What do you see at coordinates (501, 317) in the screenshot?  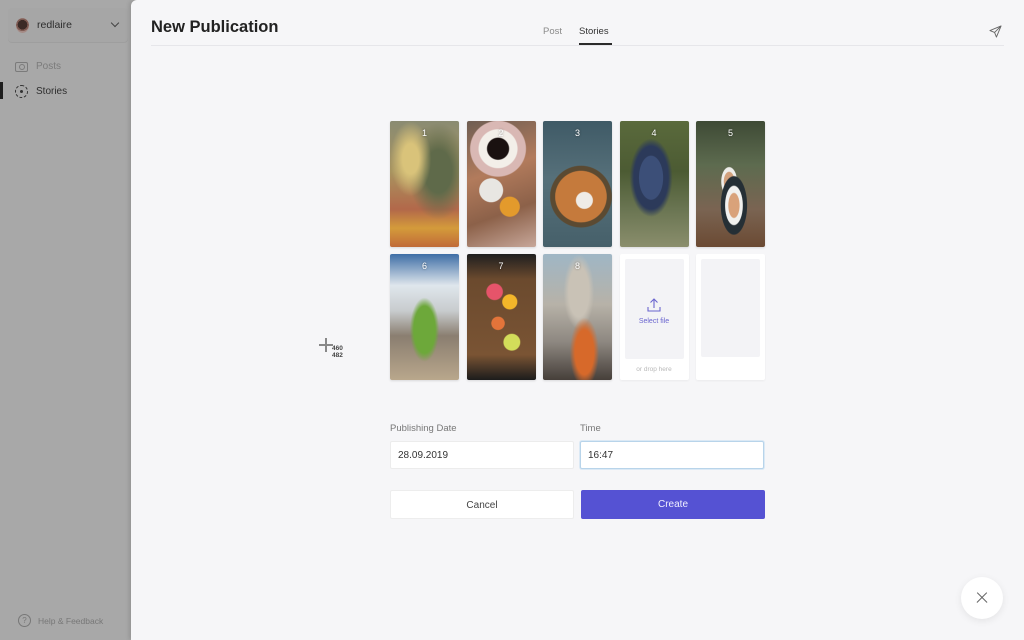 I see `story-tile: 7` at bounding box center [501, 317].